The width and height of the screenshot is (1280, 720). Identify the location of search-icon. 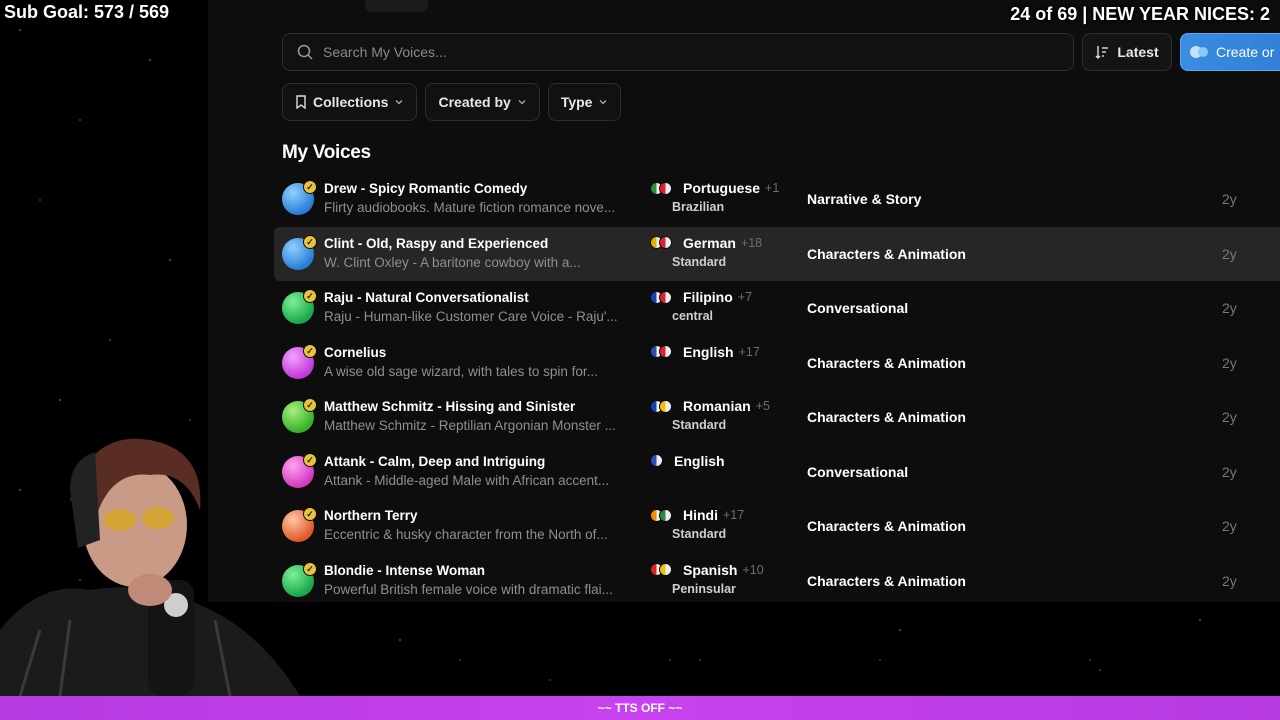
(305, 52).